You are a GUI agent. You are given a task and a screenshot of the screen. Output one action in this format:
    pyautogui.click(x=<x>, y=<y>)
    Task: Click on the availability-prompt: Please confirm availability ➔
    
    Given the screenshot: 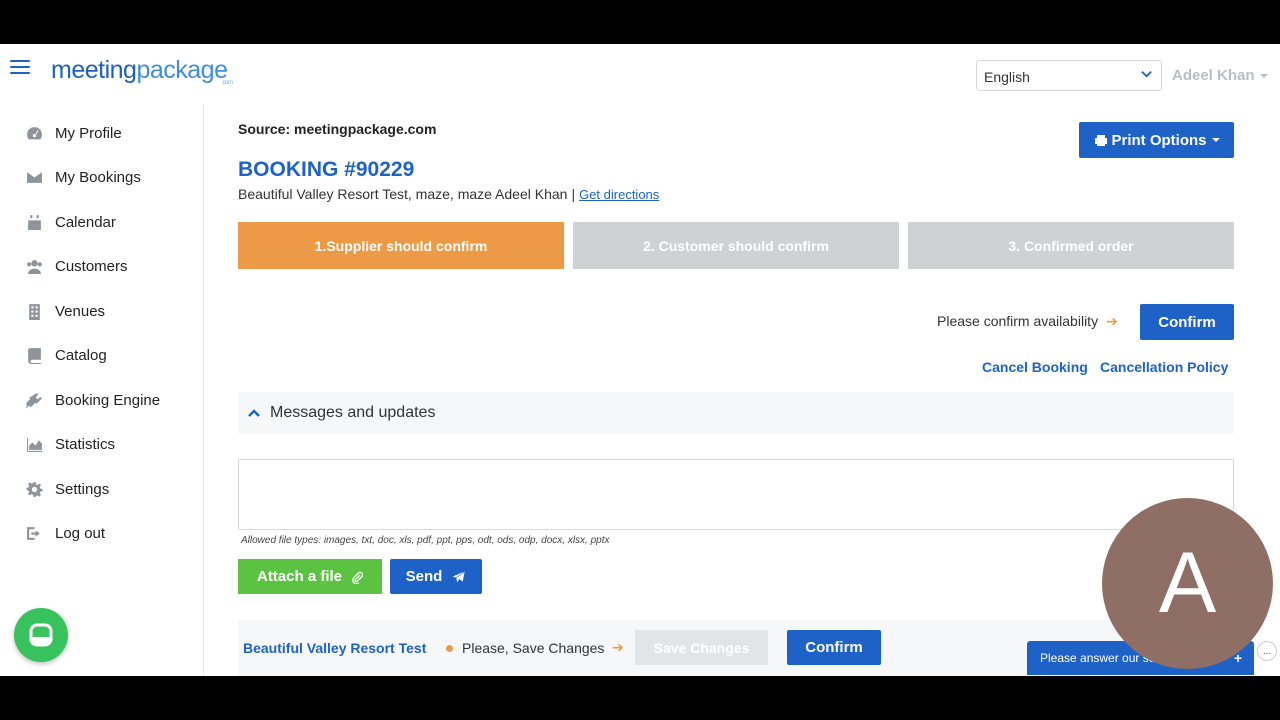 What is the action you would take?
    pyautogui.click(x=1027, y=321)
    